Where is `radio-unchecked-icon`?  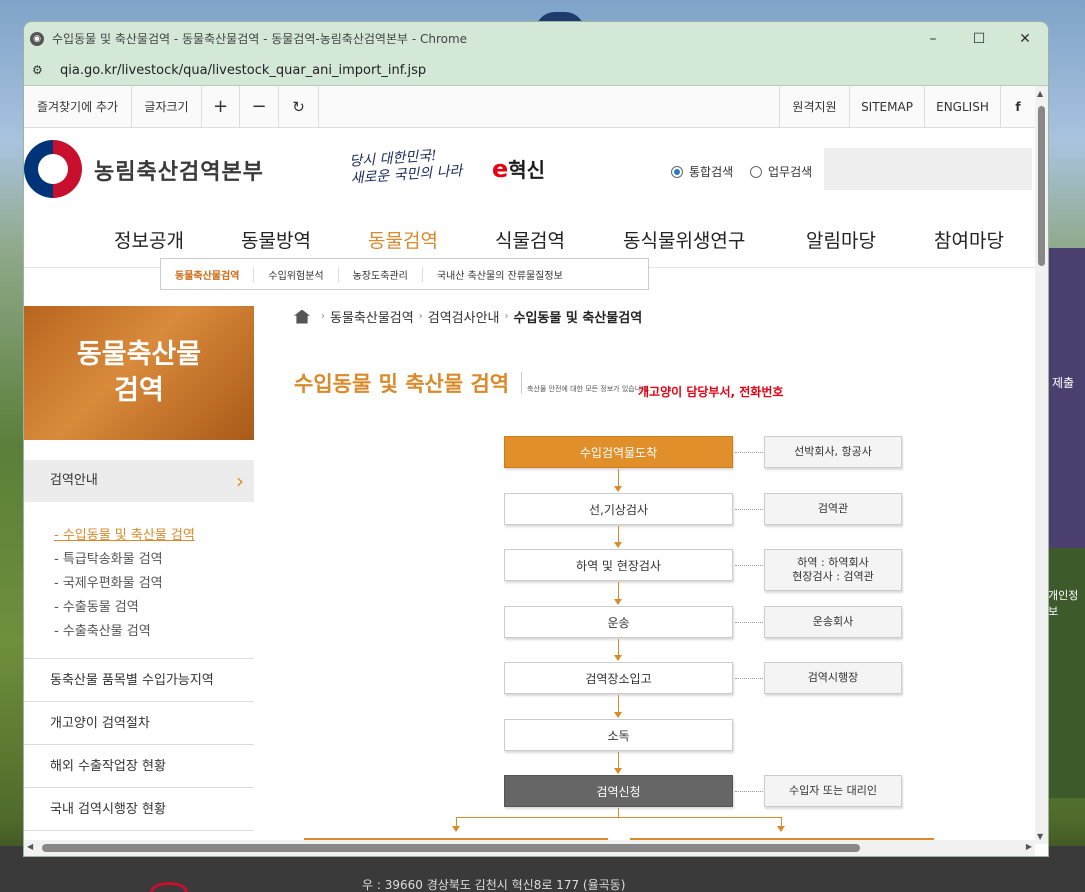
radio-unchecked-icon is located at coordinates (756, 171).